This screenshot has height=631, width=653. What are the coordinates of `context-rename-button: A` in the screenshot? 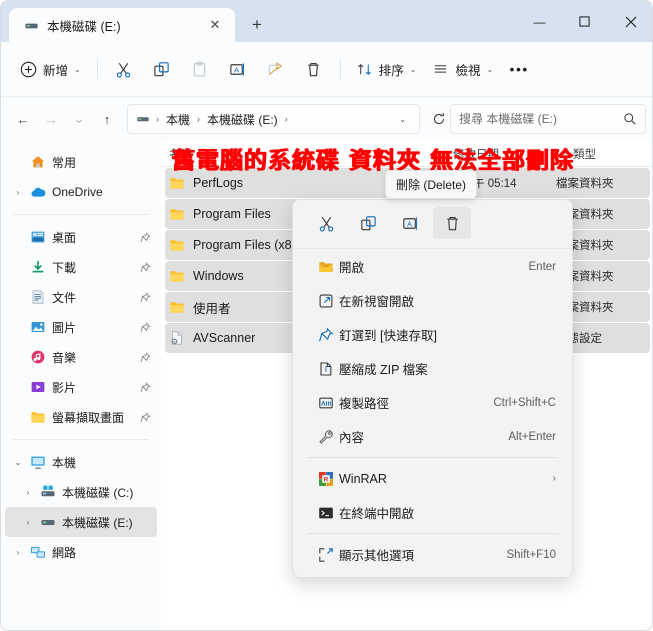 It's located at (410, 223).